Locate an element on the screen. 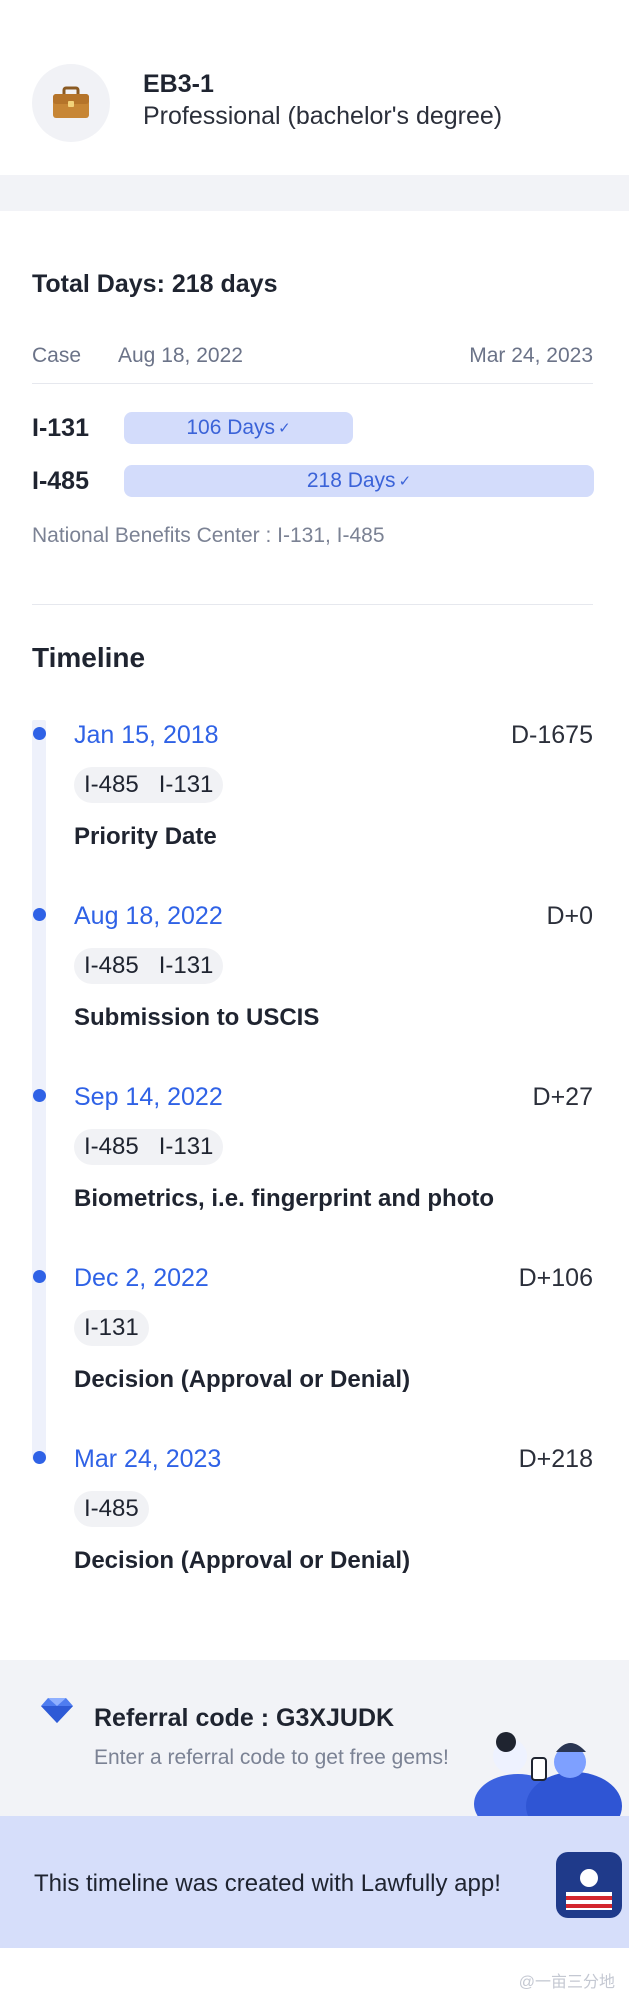 The height and width of the screenshot is (2000, 629). event-date: Aug 18, 2022 is located at coordinates (148, 916).